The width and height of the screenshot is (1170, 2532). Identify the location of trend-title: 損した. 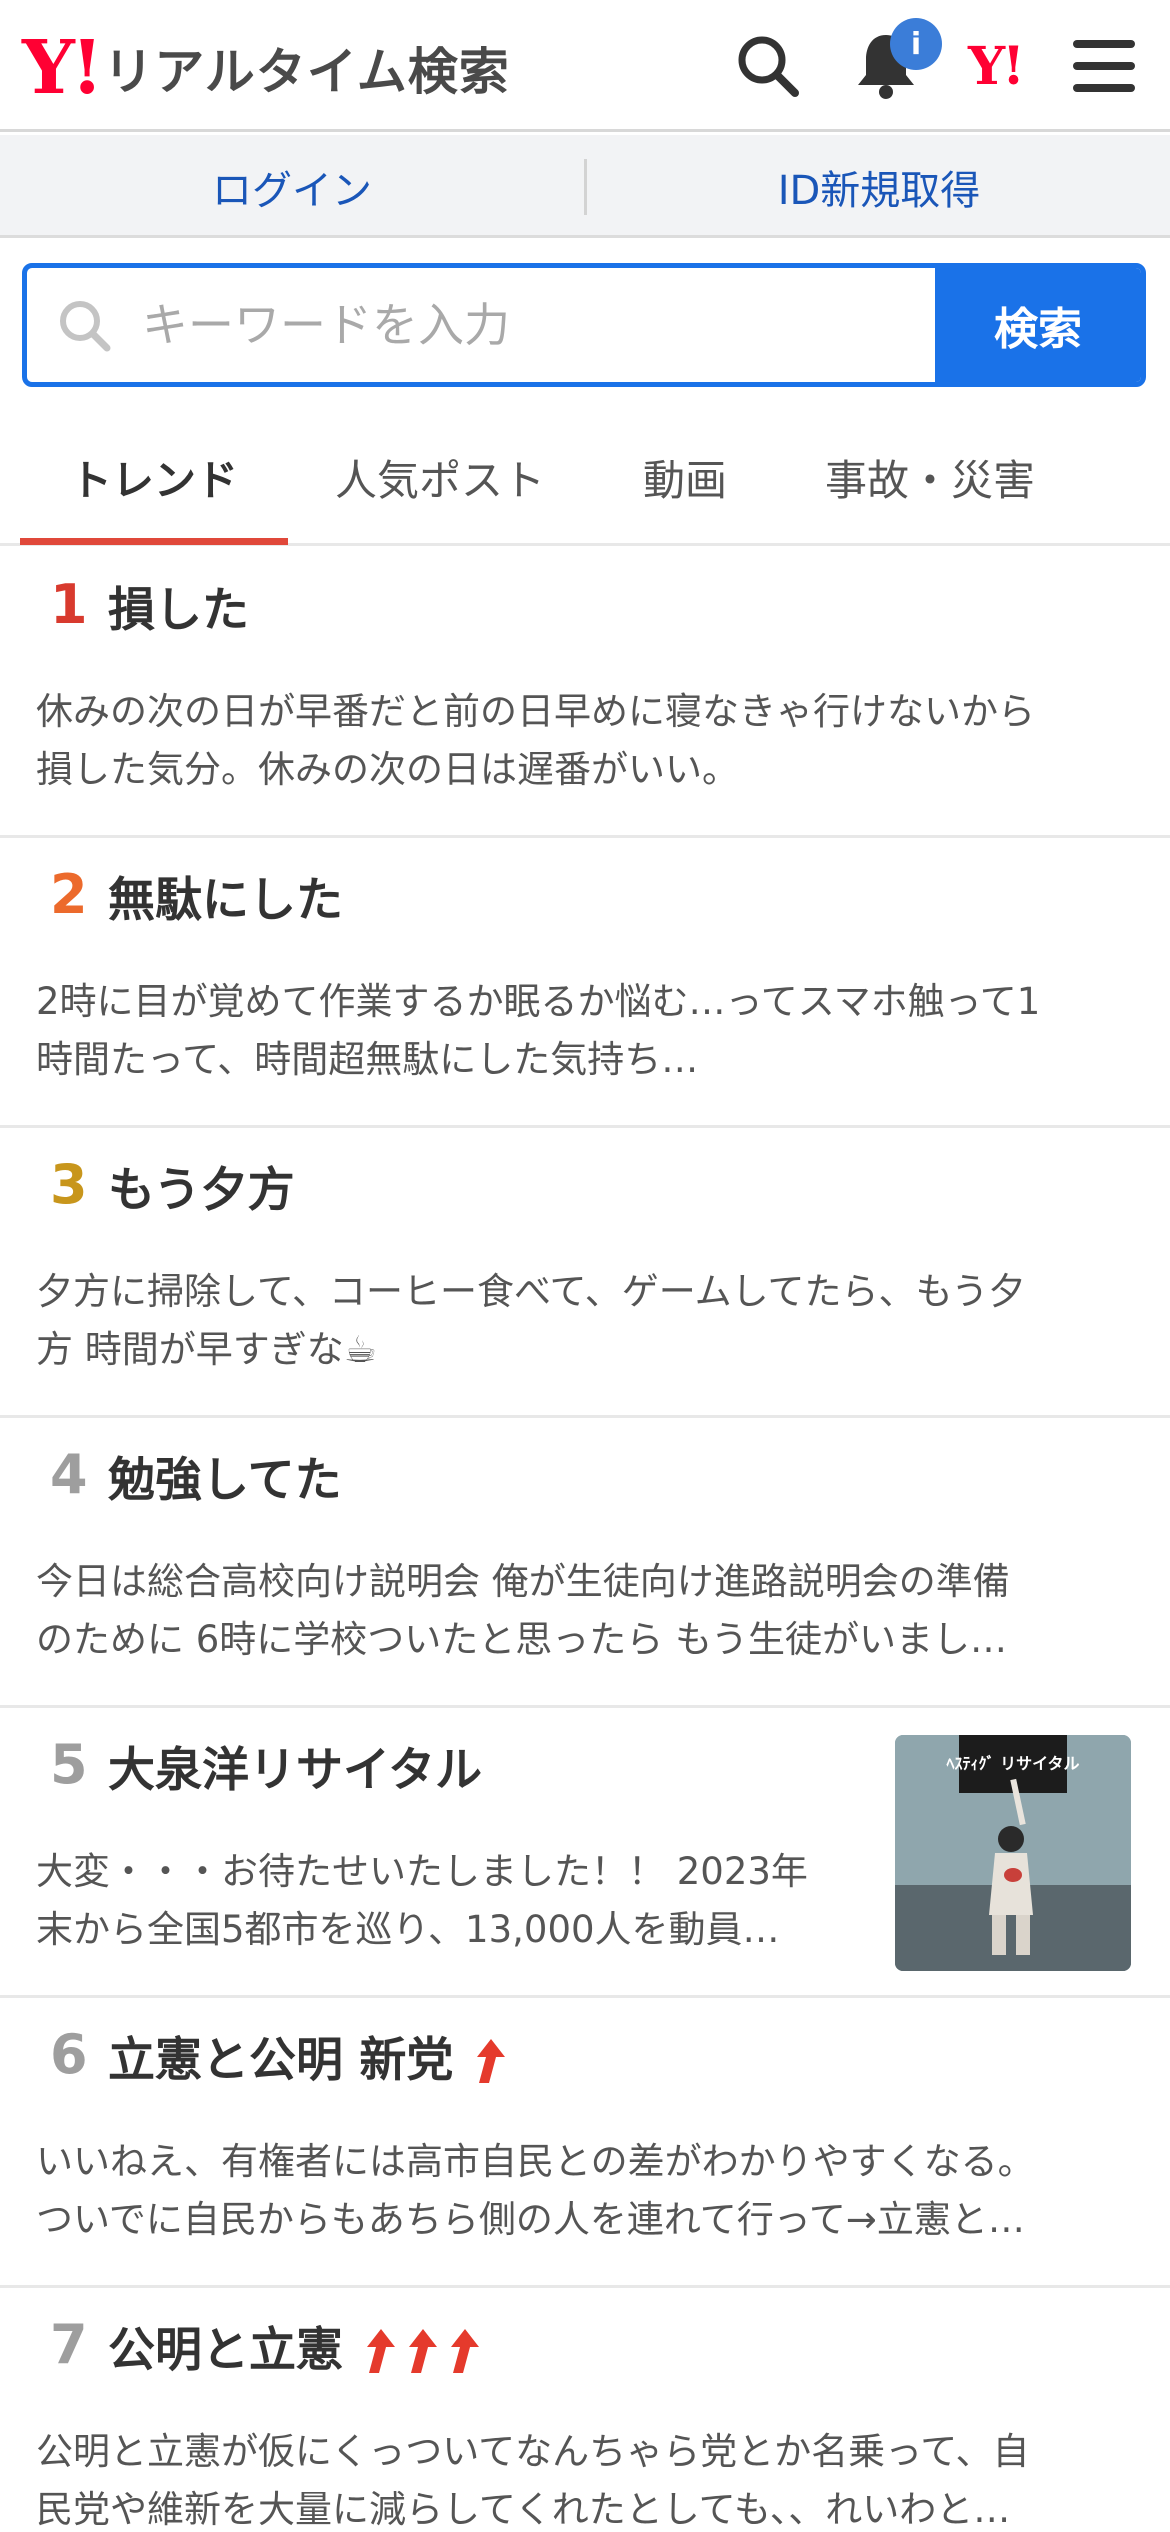
(178, 610).